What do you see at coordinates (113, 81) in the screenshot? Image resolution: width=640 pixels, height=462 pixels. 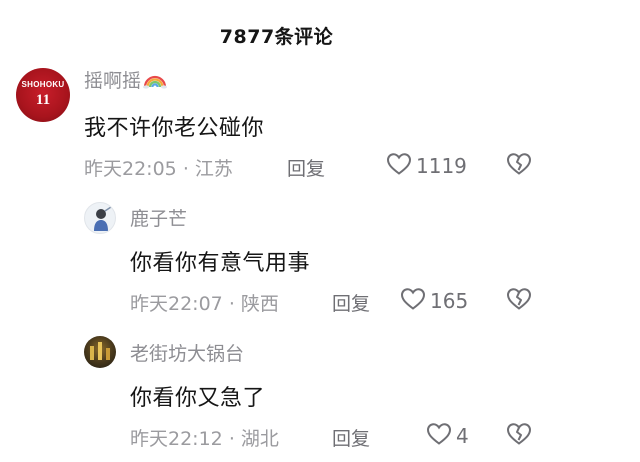 I see `username-text: 摇啊摇` at bounding box center [113, 81].